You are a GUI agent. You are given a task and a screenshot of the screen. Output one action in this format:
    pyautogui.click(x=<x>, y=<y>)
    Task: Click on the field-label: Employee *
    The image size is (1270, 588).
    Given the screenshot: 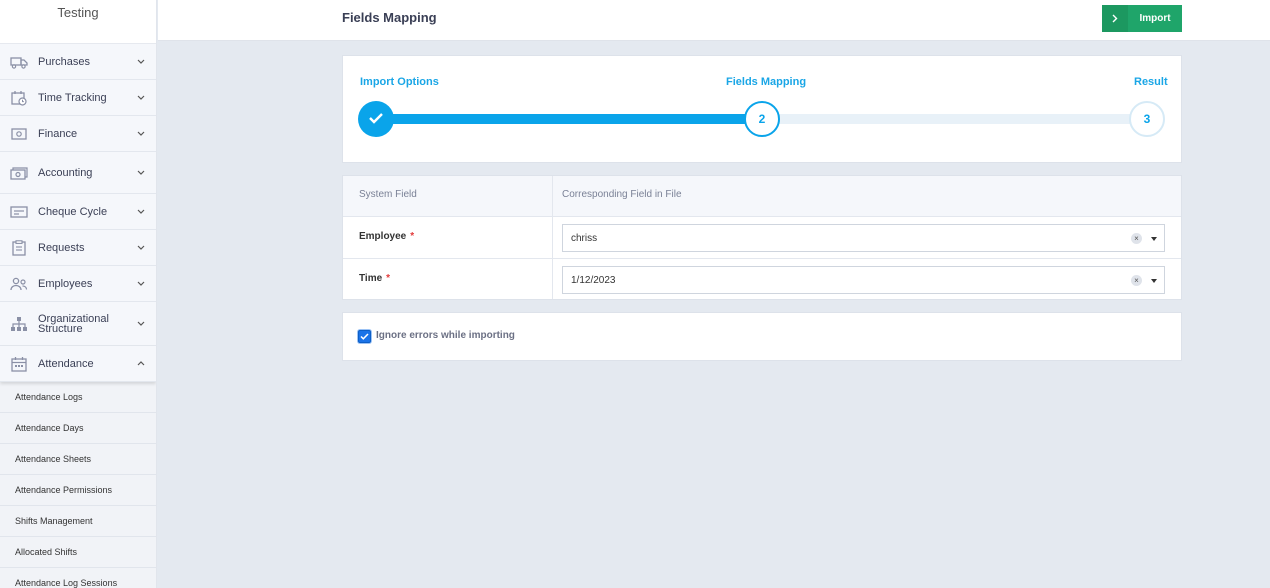 What is the action you would take?
    pyautogui.click(x=386, y=236)
    